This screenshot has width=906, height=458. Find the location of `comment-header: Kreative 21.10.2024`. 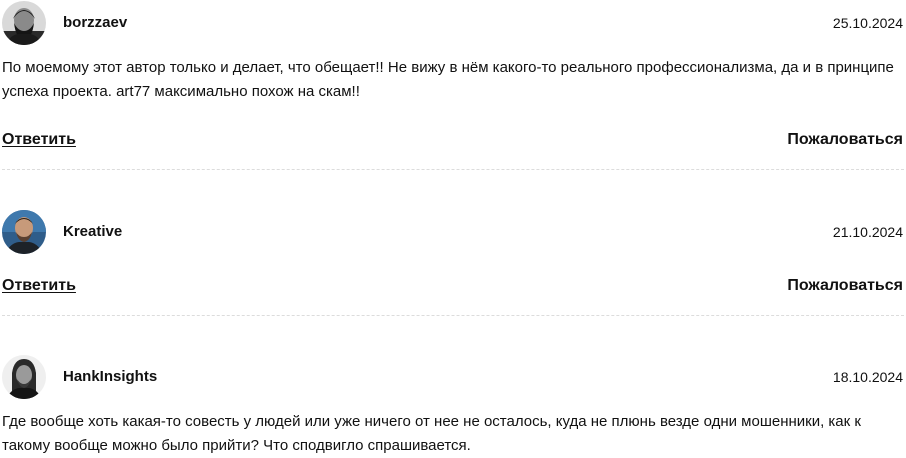

comment-header: Kreative 21.10.2024 is located at coordinates (453, 232).